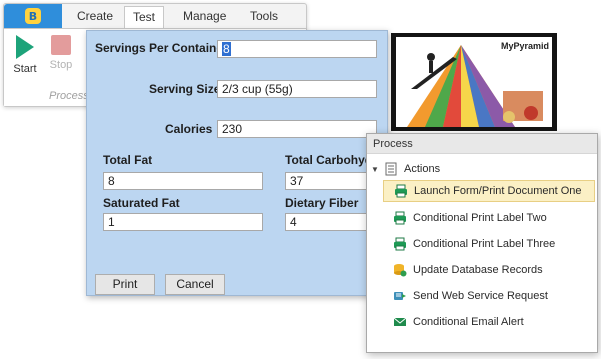 Image resolution: width=601 pixels, height=359 pixels. I want to click on total-fat-label: Total Fat, so click(128, 160).